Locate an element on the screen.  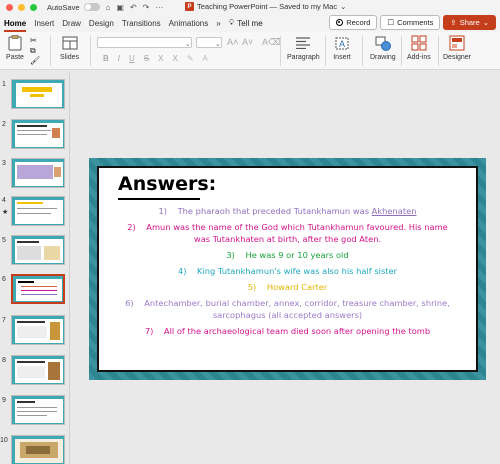
tab-insert: Insert is located at coordinates (44, 23).